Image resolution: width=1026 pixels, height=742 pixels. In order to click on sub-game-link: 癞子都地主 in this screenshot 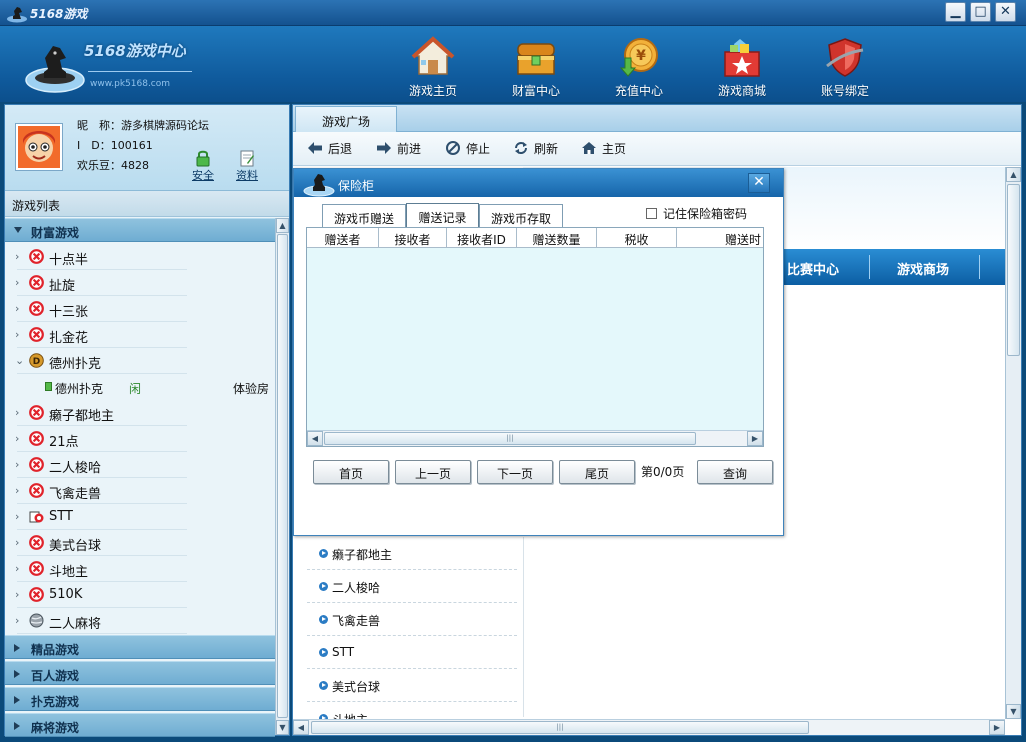, I will do `click(412, 553)`.